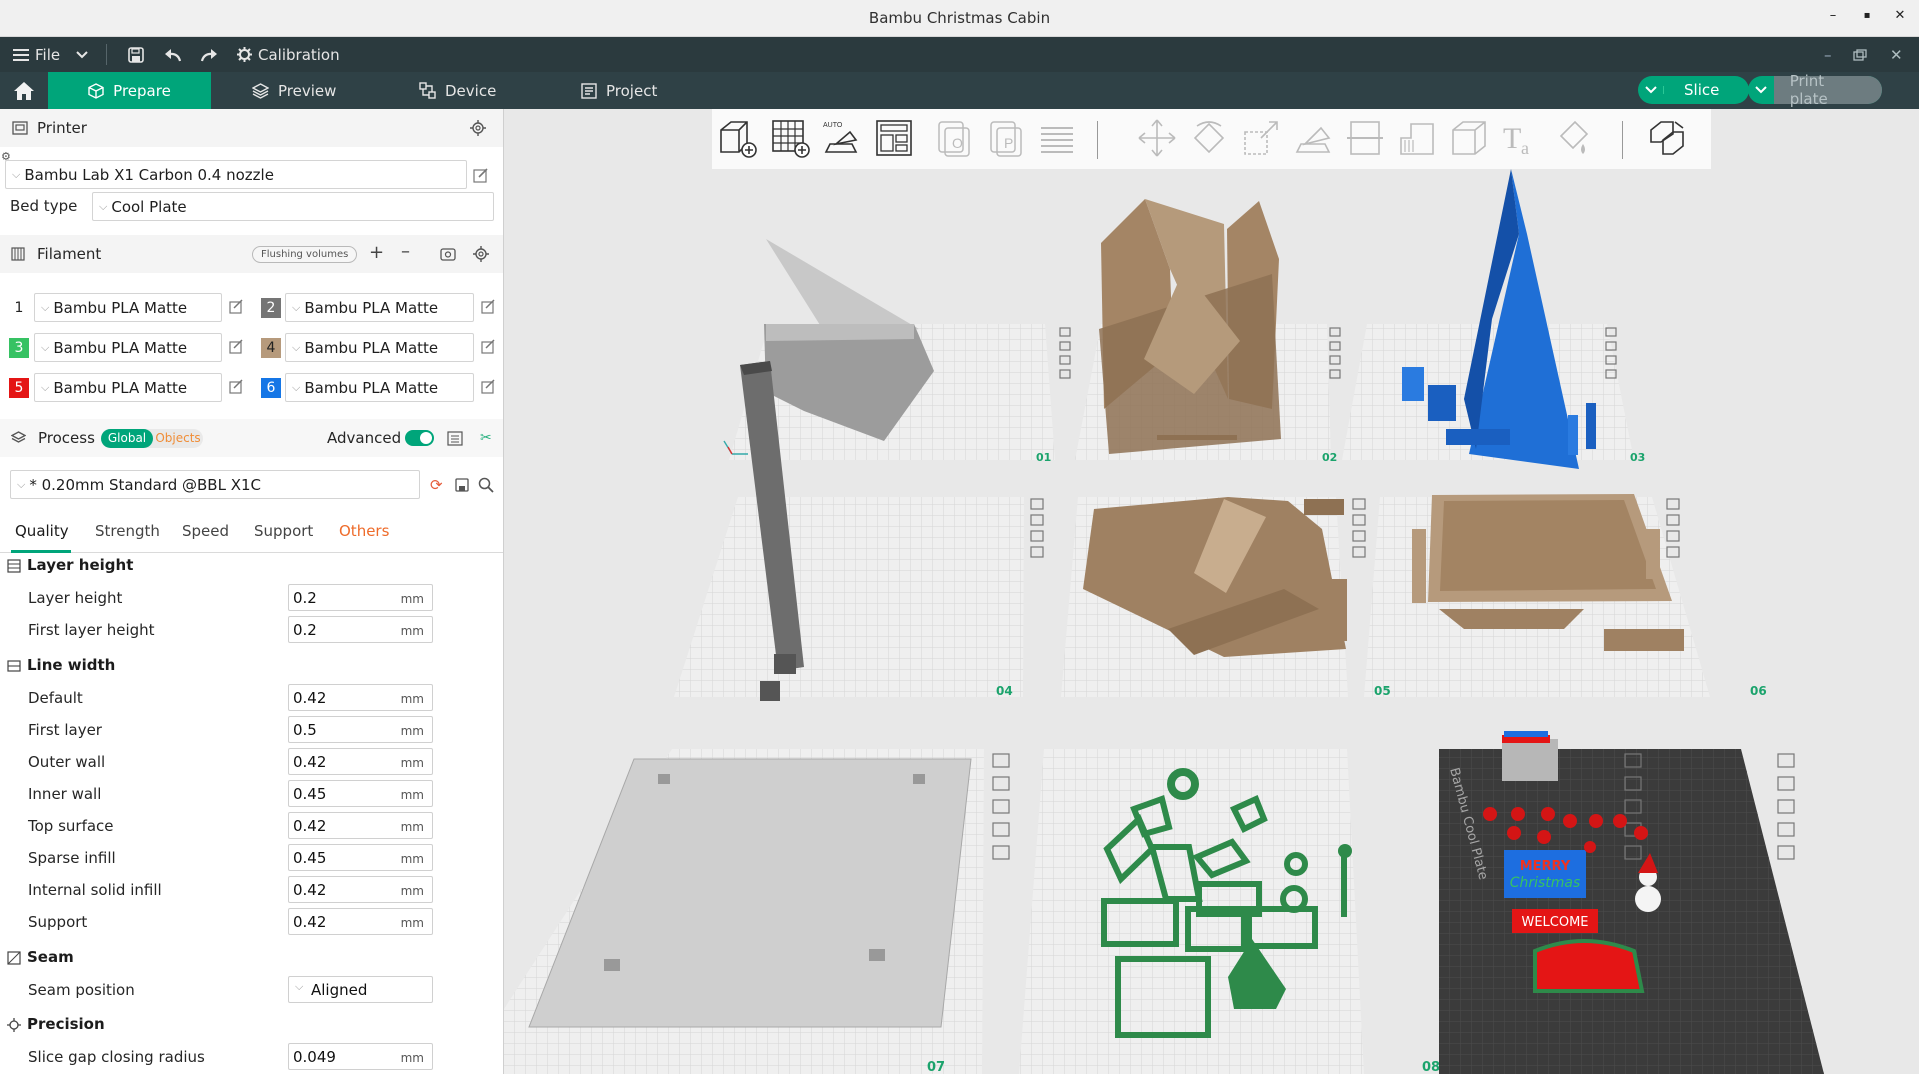 Image resolution: width=1919 pixels, height=1074 pixels. I want to click on maximize-button: ▪, so click(1867, 20).